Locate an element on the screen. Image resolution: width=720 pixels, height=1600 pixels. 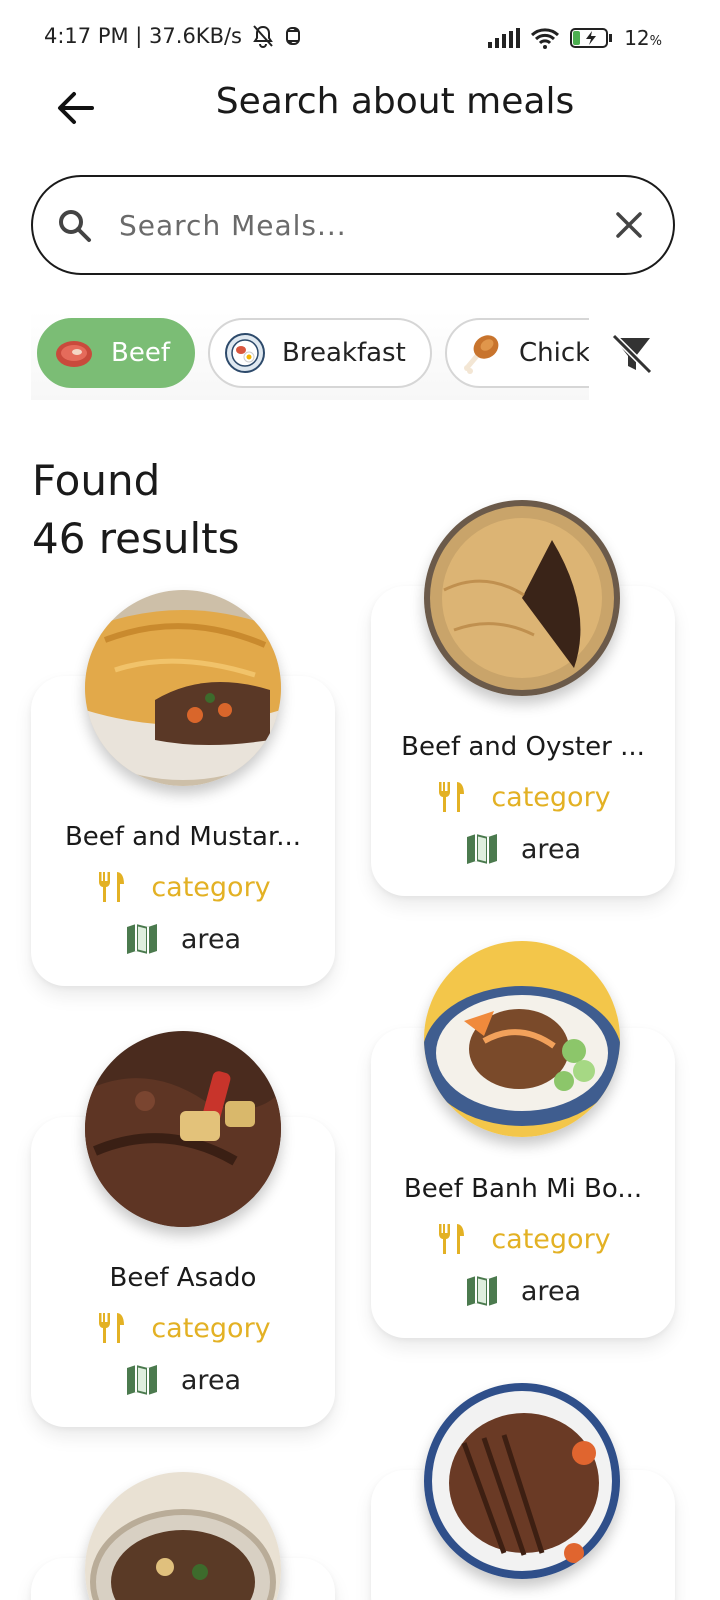
search-icon is located at coordinates (75, 226).